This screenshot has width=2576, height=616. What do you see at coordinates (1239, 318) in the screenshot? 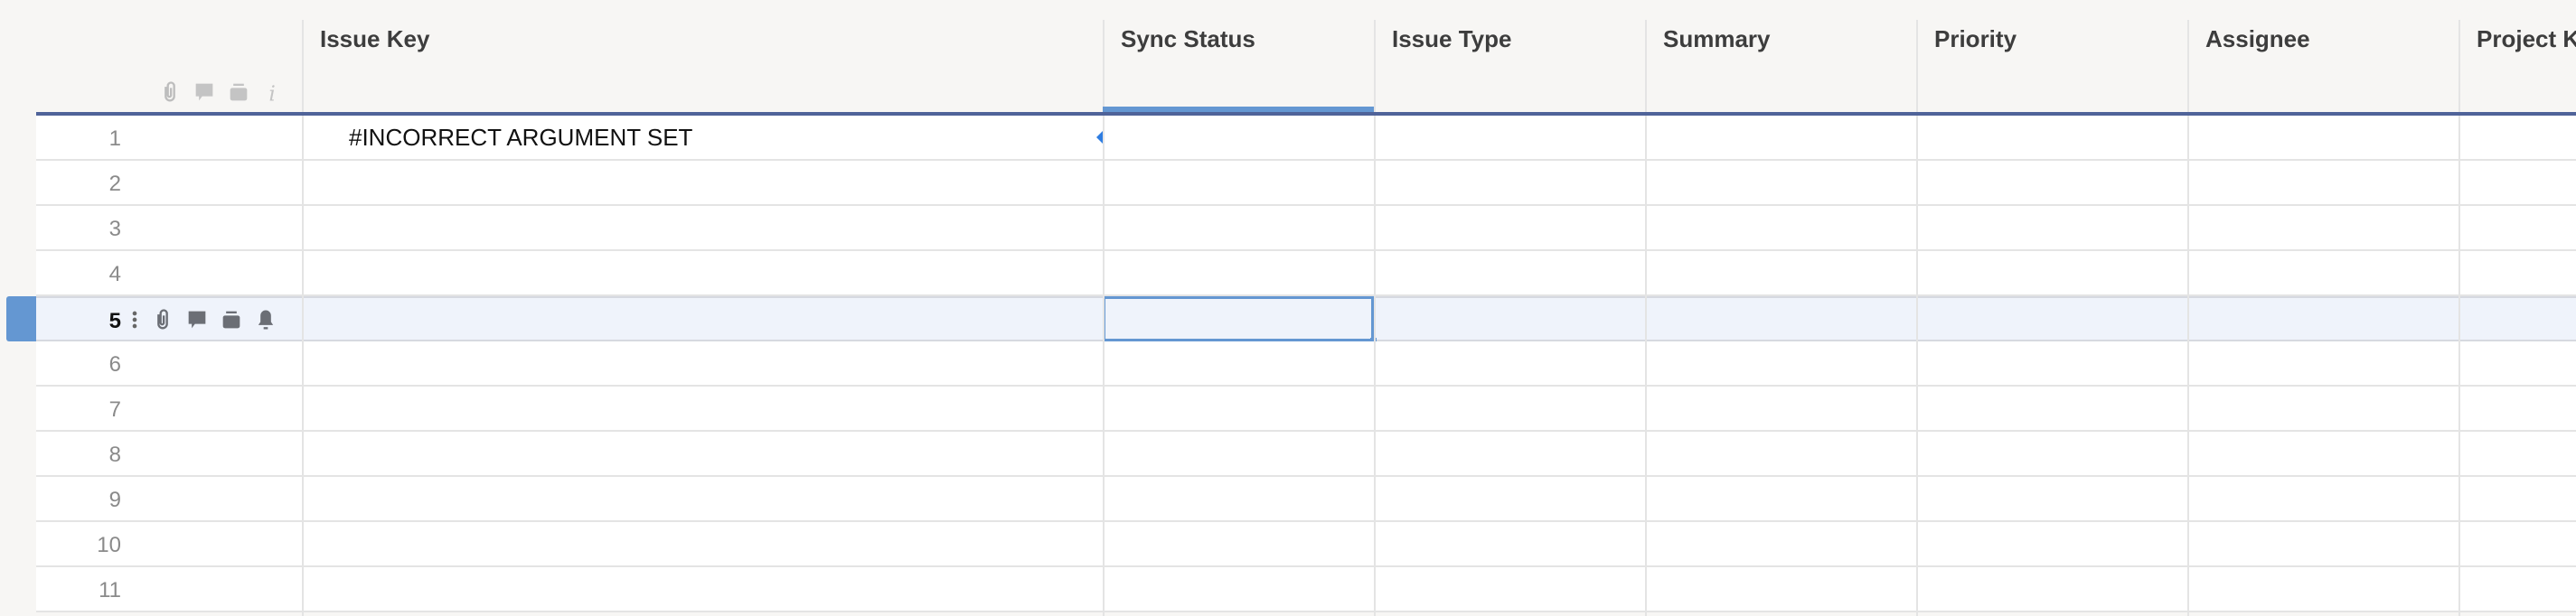
I see `selected-cell-sync-status` at bounding box center [1239, 318].